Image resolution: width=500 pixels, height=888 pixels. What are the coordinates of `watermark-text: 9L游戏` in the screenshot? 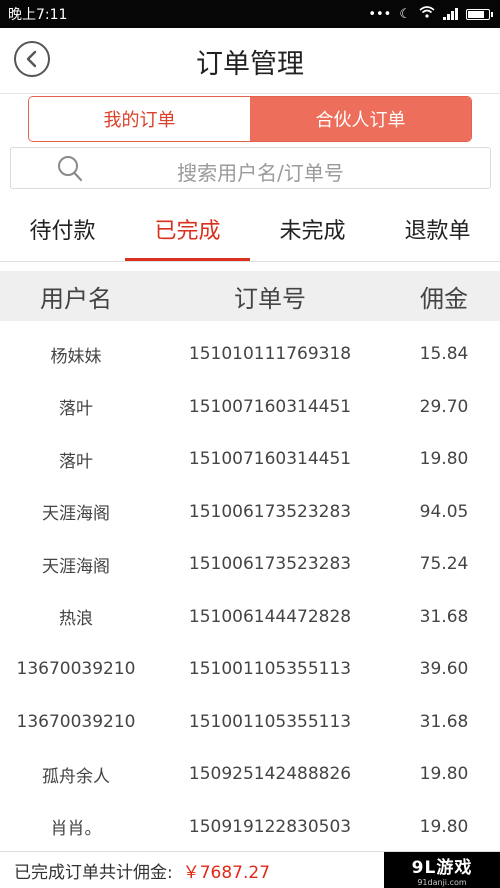 It's located at (442, 868).